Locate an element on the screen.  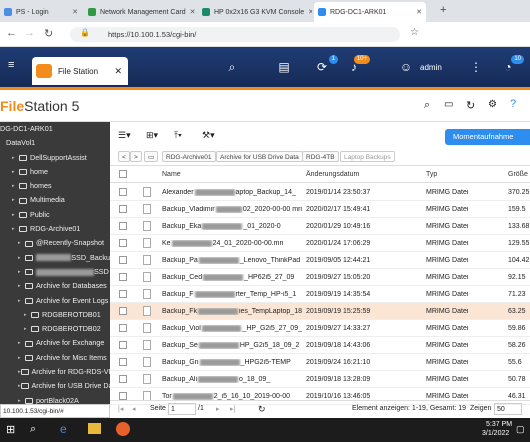
upload-icon: ⤒▾ is located at coordinates (178, 135).